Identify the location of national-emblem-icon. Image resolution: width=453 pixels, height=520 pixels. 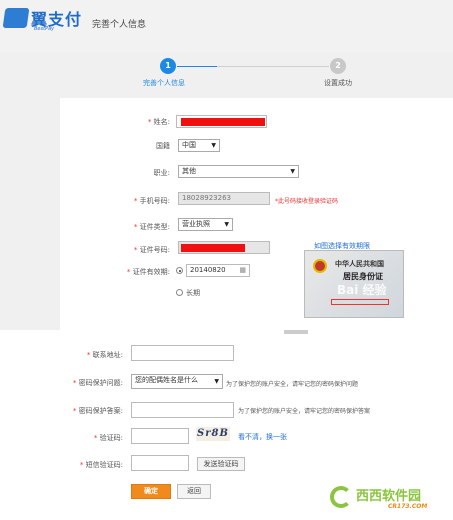
(320, 266).